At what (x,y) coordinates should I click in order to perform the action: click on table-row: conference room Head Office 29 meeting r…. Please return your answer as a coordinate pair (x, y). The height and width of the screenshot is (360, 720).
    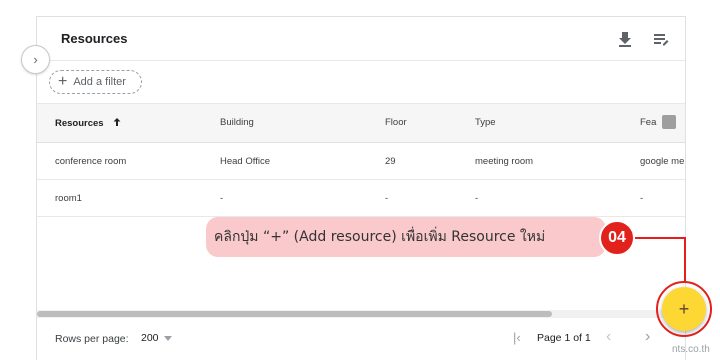
    Looking at the image, I should click on (361, 161).